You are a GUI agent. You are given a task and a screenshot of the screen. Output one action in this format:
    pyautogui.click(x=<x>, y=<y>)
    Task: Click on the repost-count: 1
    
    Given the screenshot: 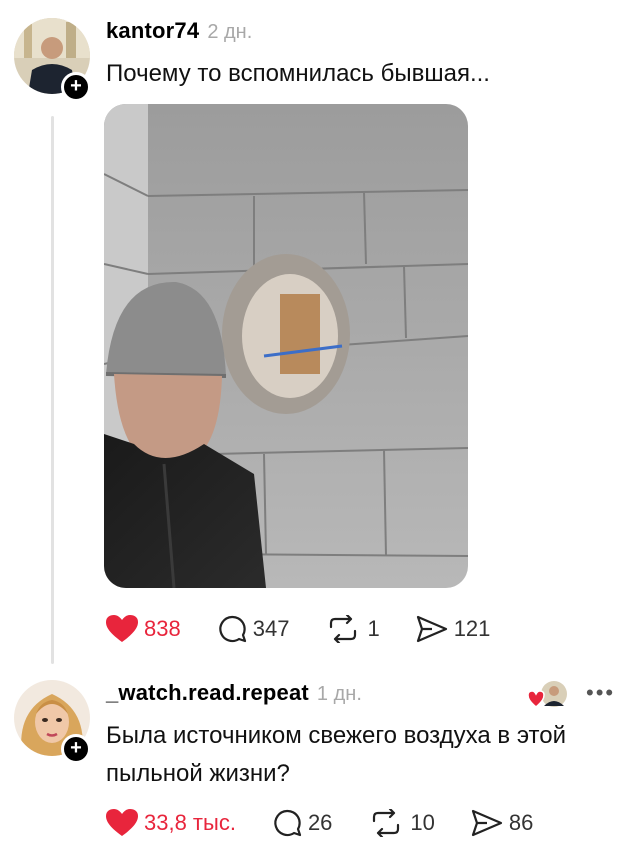 What is the action you would take?
    pyautogui.click(x=373, y=628)
    